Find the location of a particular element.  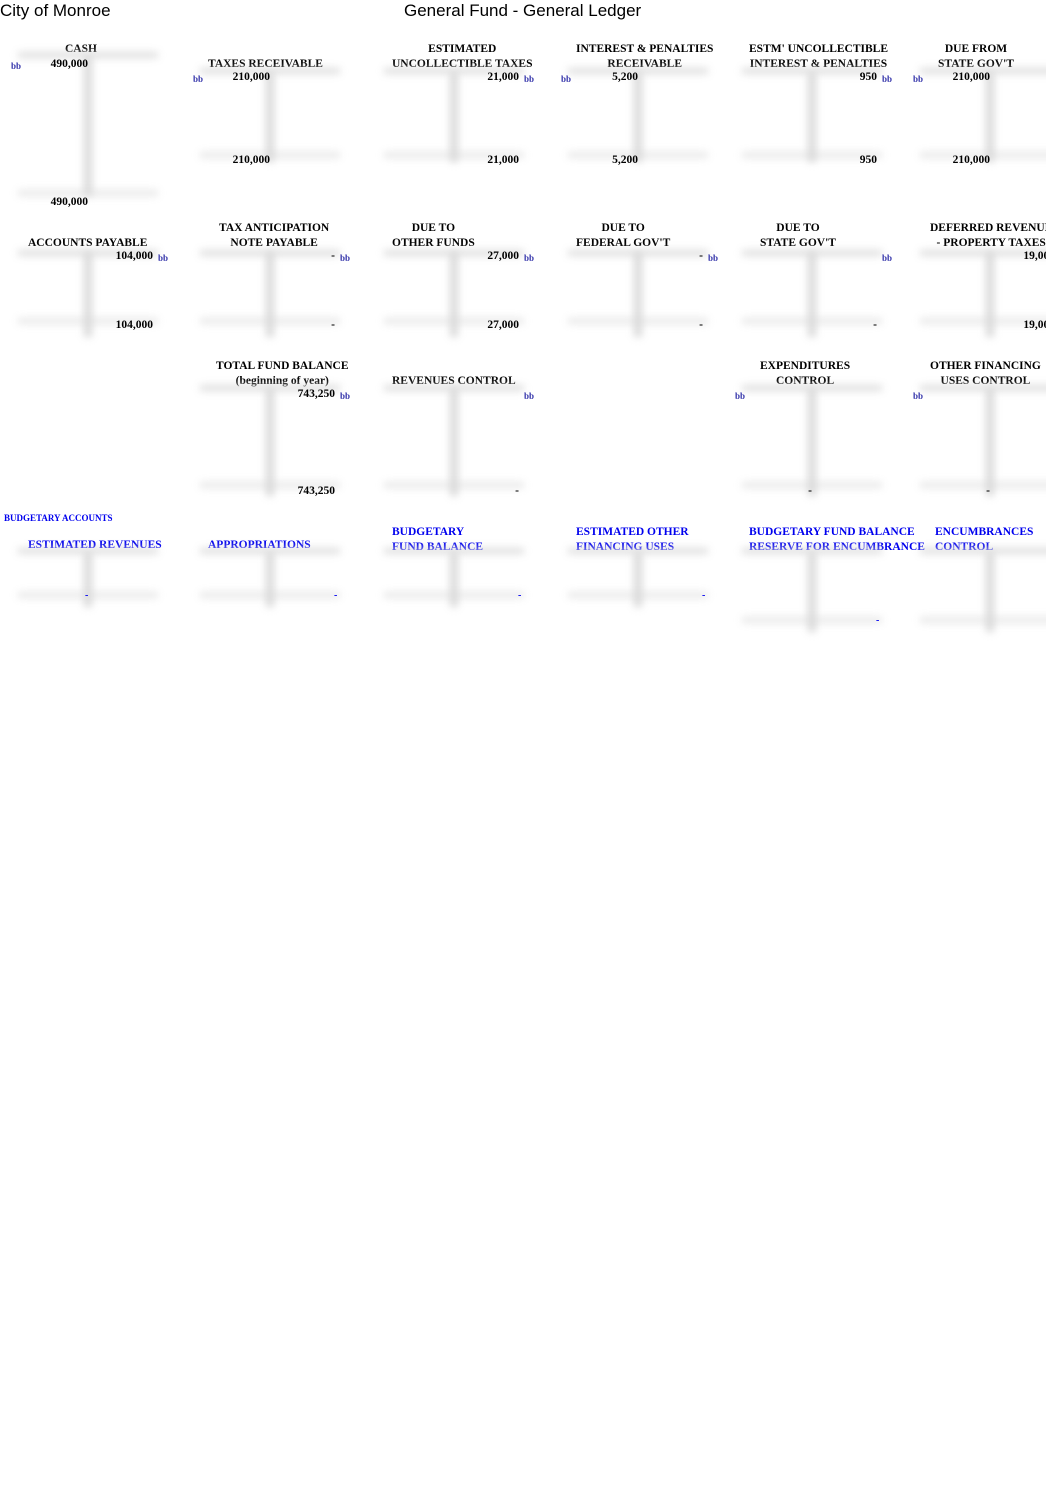

ending-balance: 5,200 is located at coordinates (625, 160).